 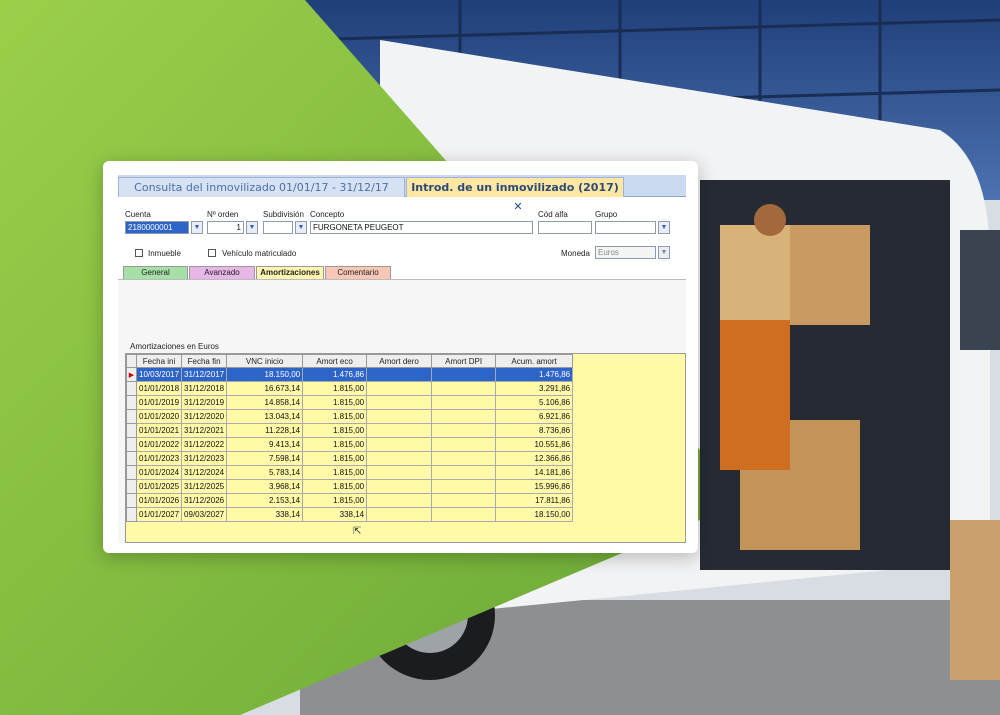 I want to click on tab-introd-inmovilizado: Introd. de un inmovilizado (2017) ✕, so click(x=515, y=195).